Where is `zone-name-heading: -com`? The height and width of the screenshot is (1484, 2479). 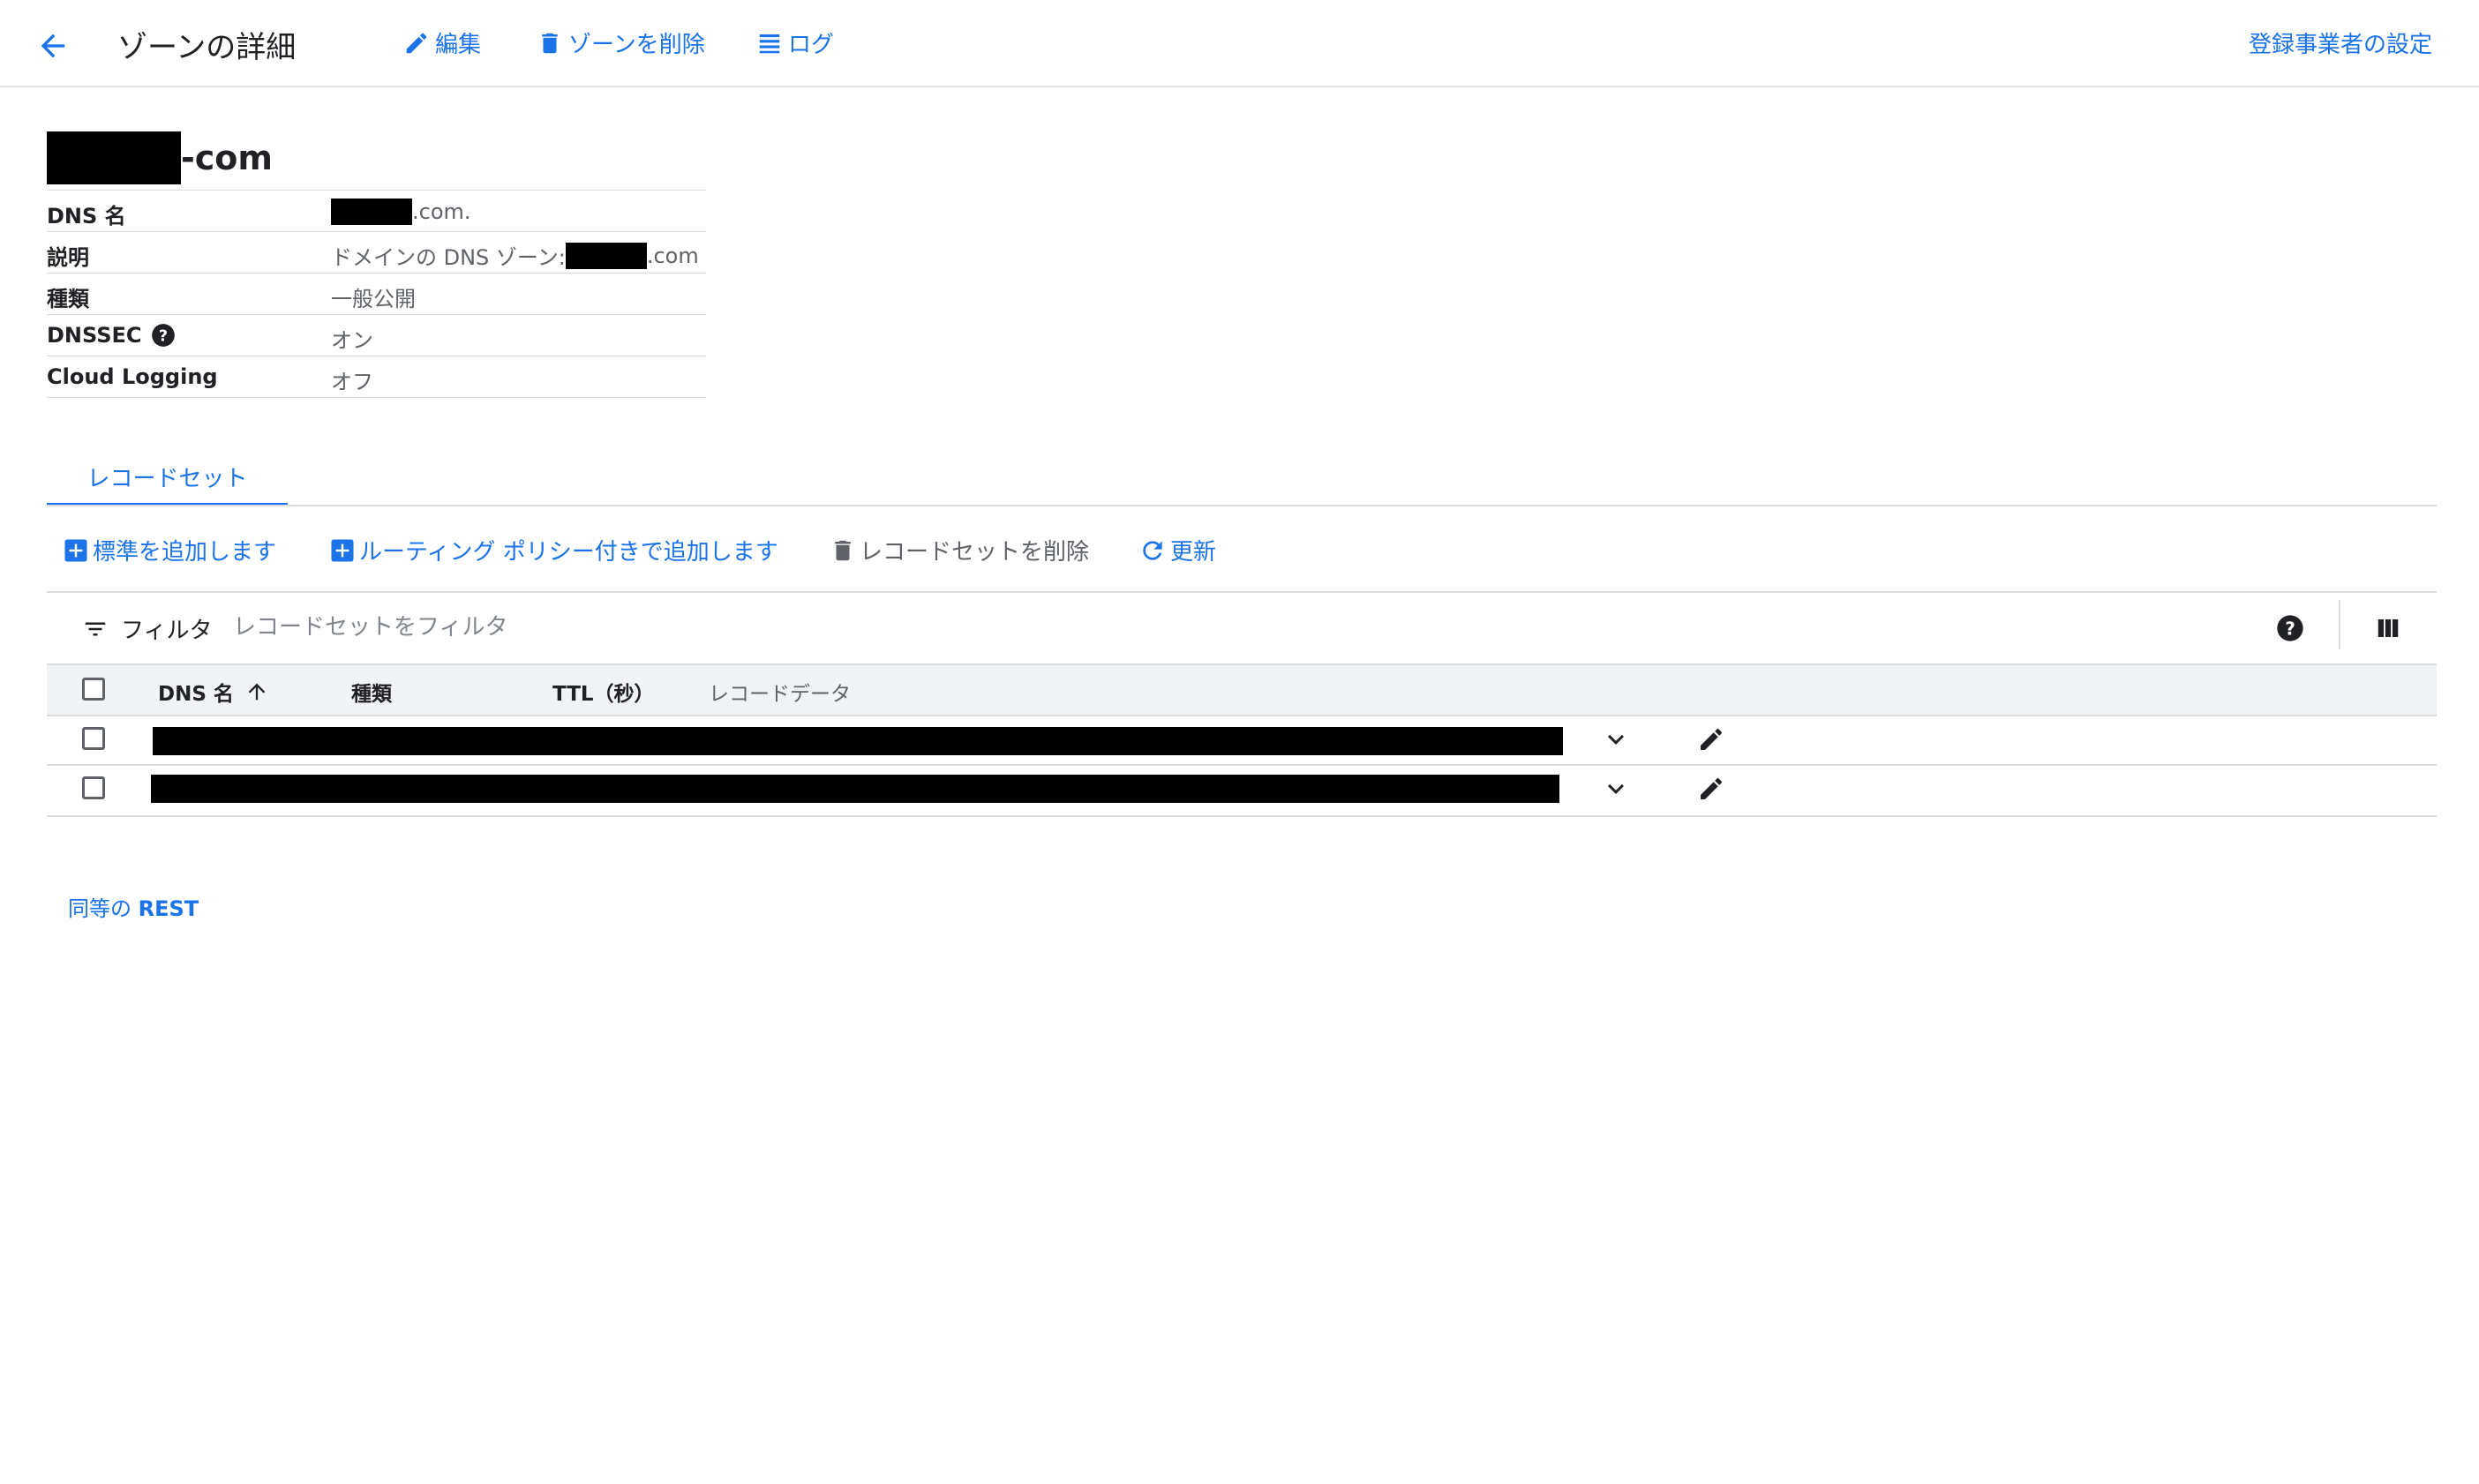
zone-name-heading: -com is located at coordinates (160, 158).